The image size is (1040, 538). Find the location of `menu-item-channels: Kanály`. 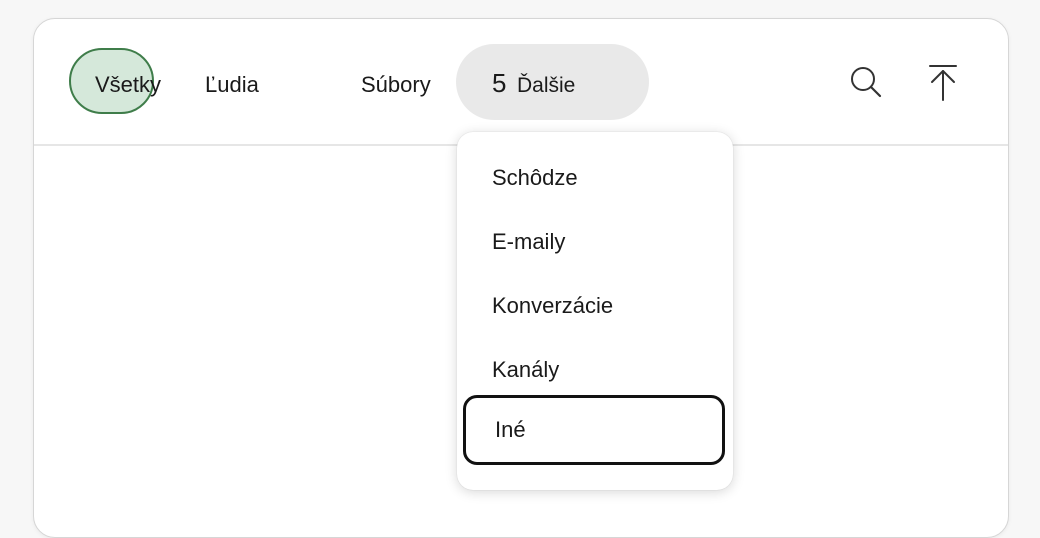

menu-item-channels: Kanály is located at coordinates (595, 370).